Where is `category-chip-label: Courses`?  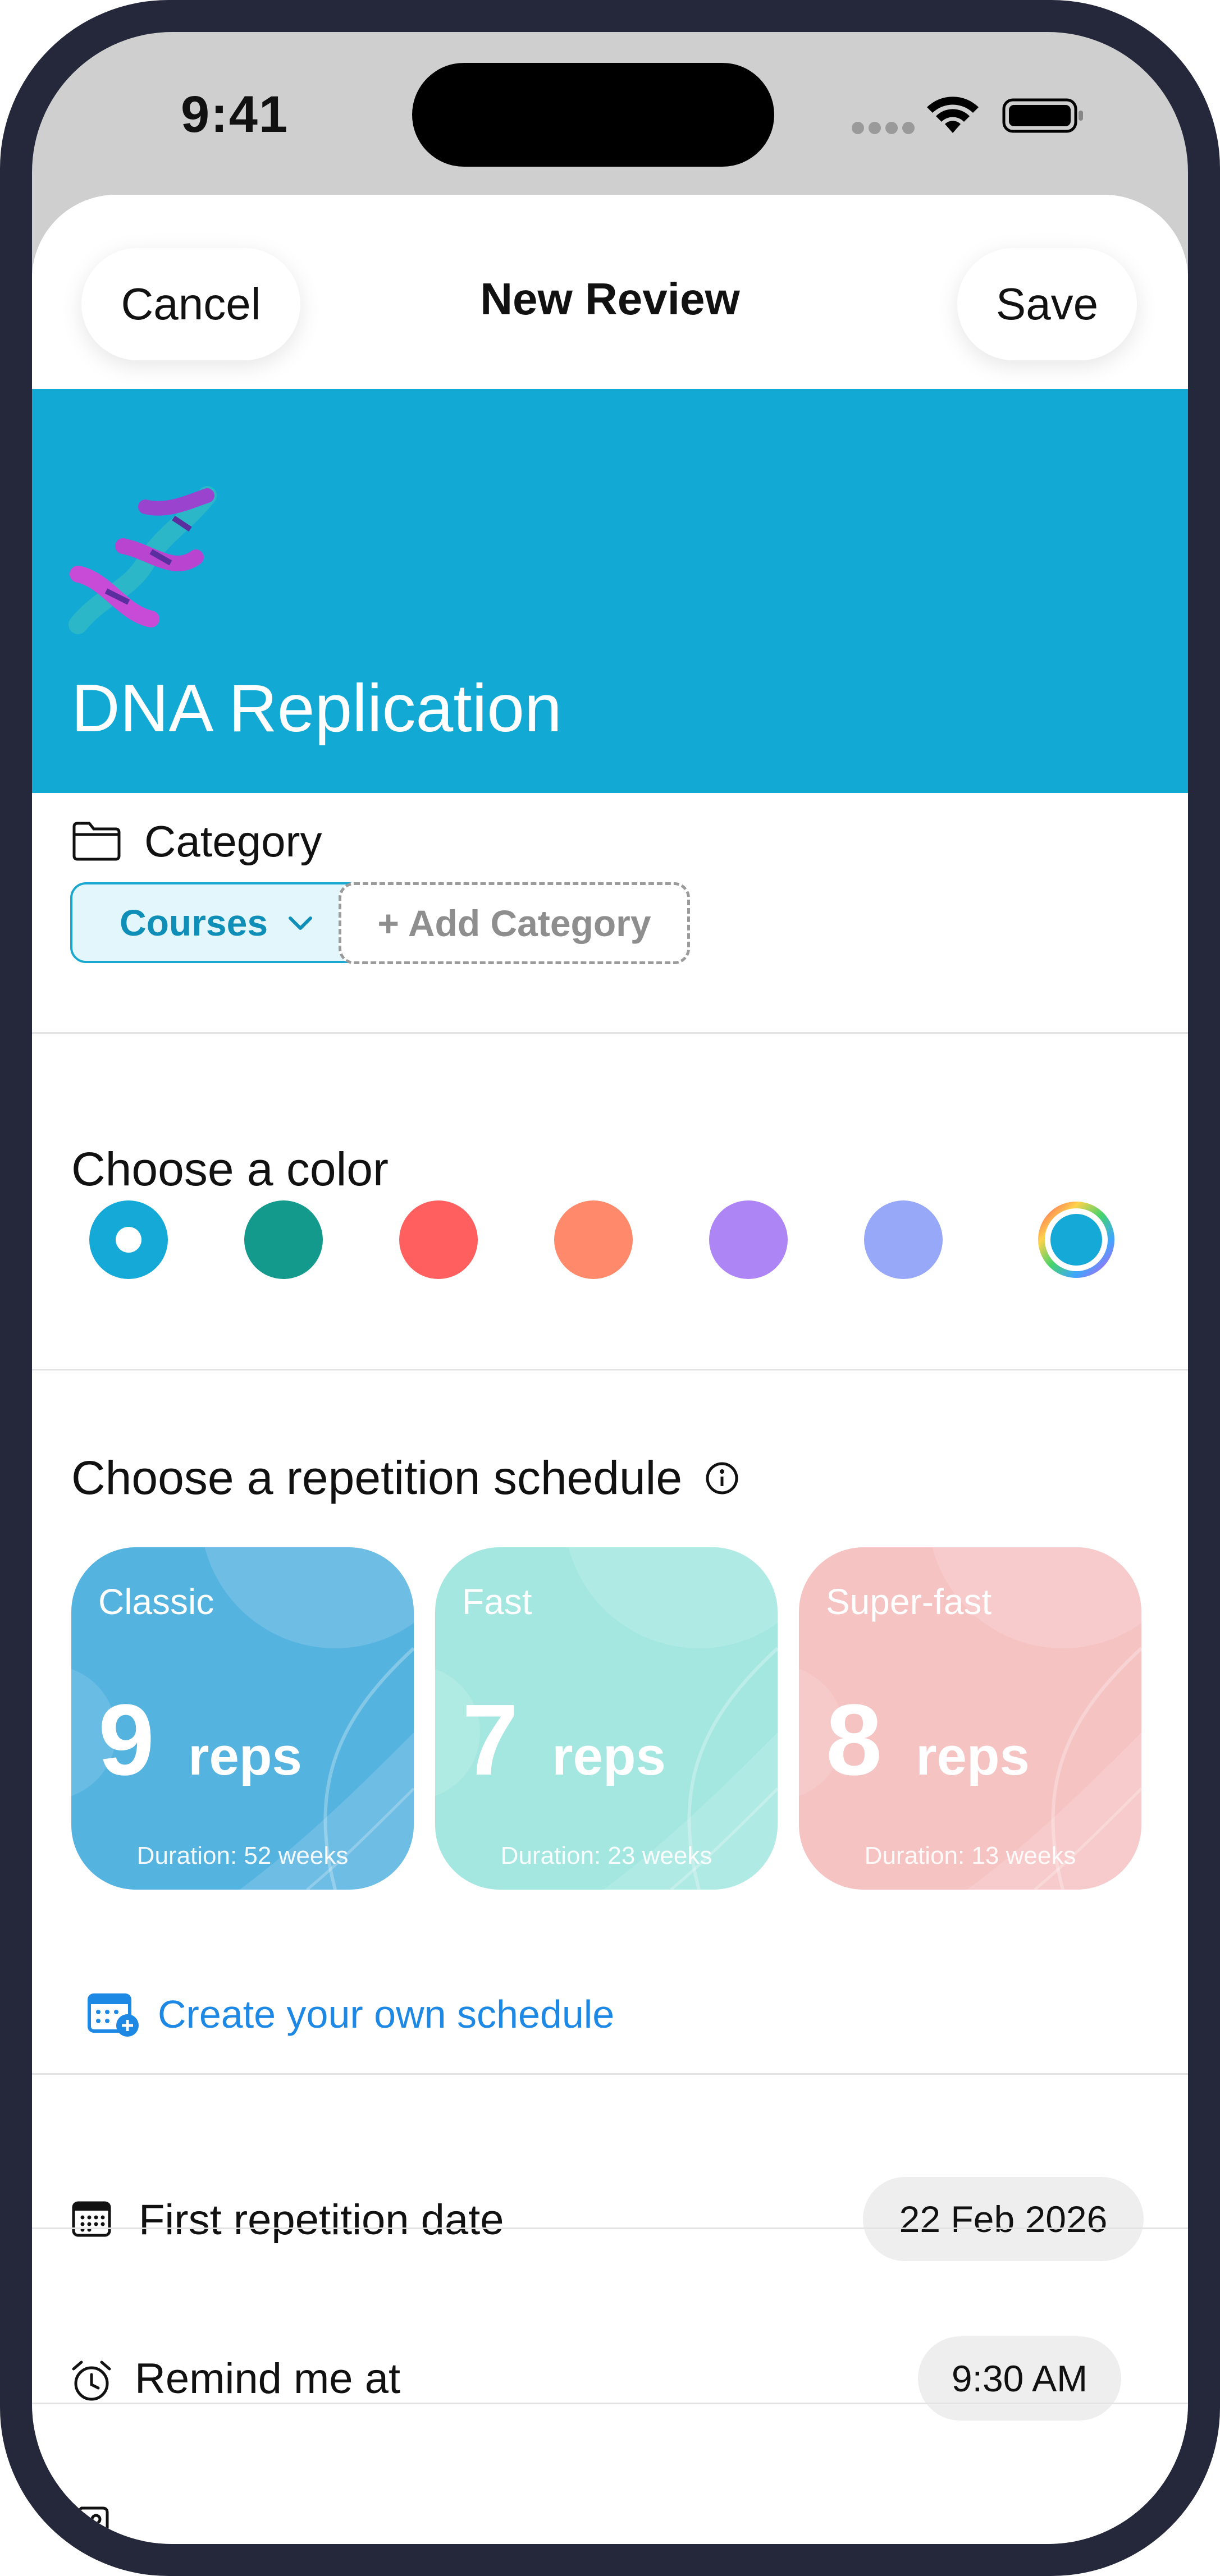 category-chip-label: Courses is located at coordinates (194, 922).